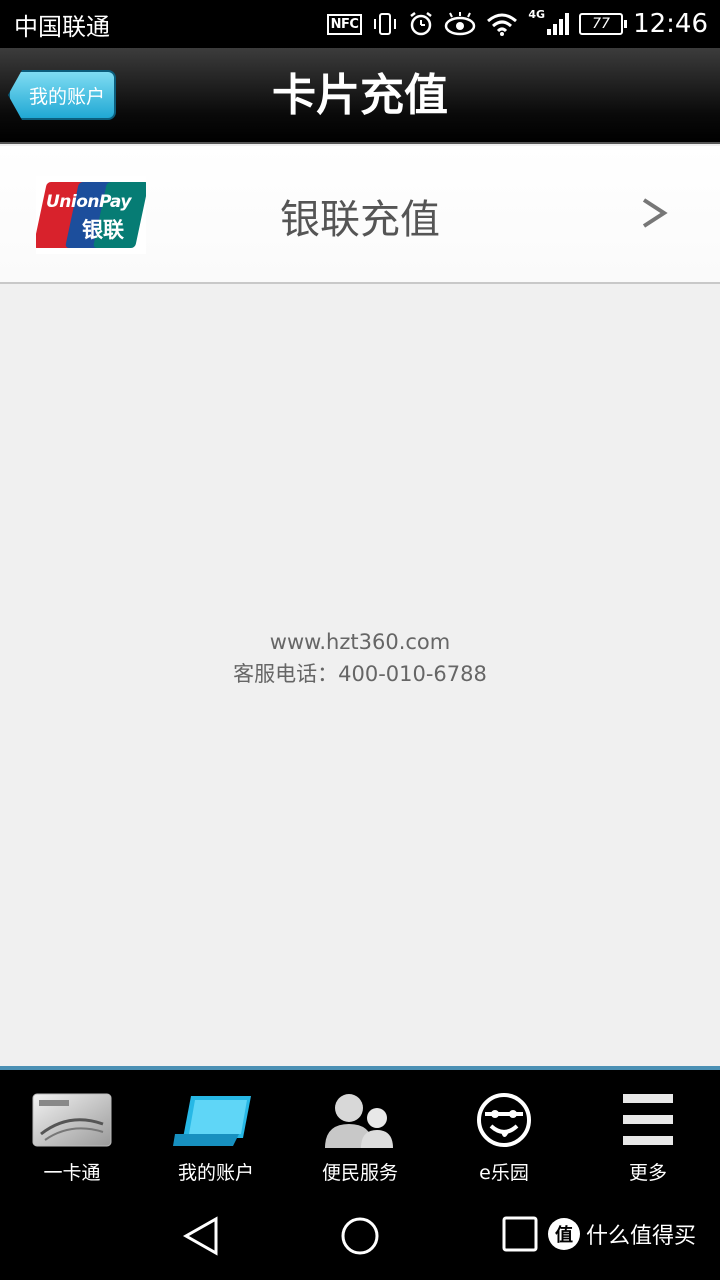 The image size is (720, 1280). I want to click on alarm-icon, so click(421, 24).